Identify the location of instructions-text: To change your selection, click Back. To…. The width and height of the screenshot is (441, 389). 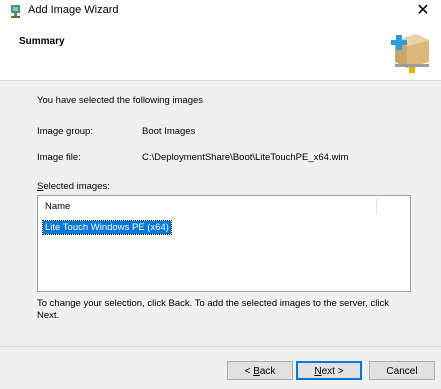
(213, 309).